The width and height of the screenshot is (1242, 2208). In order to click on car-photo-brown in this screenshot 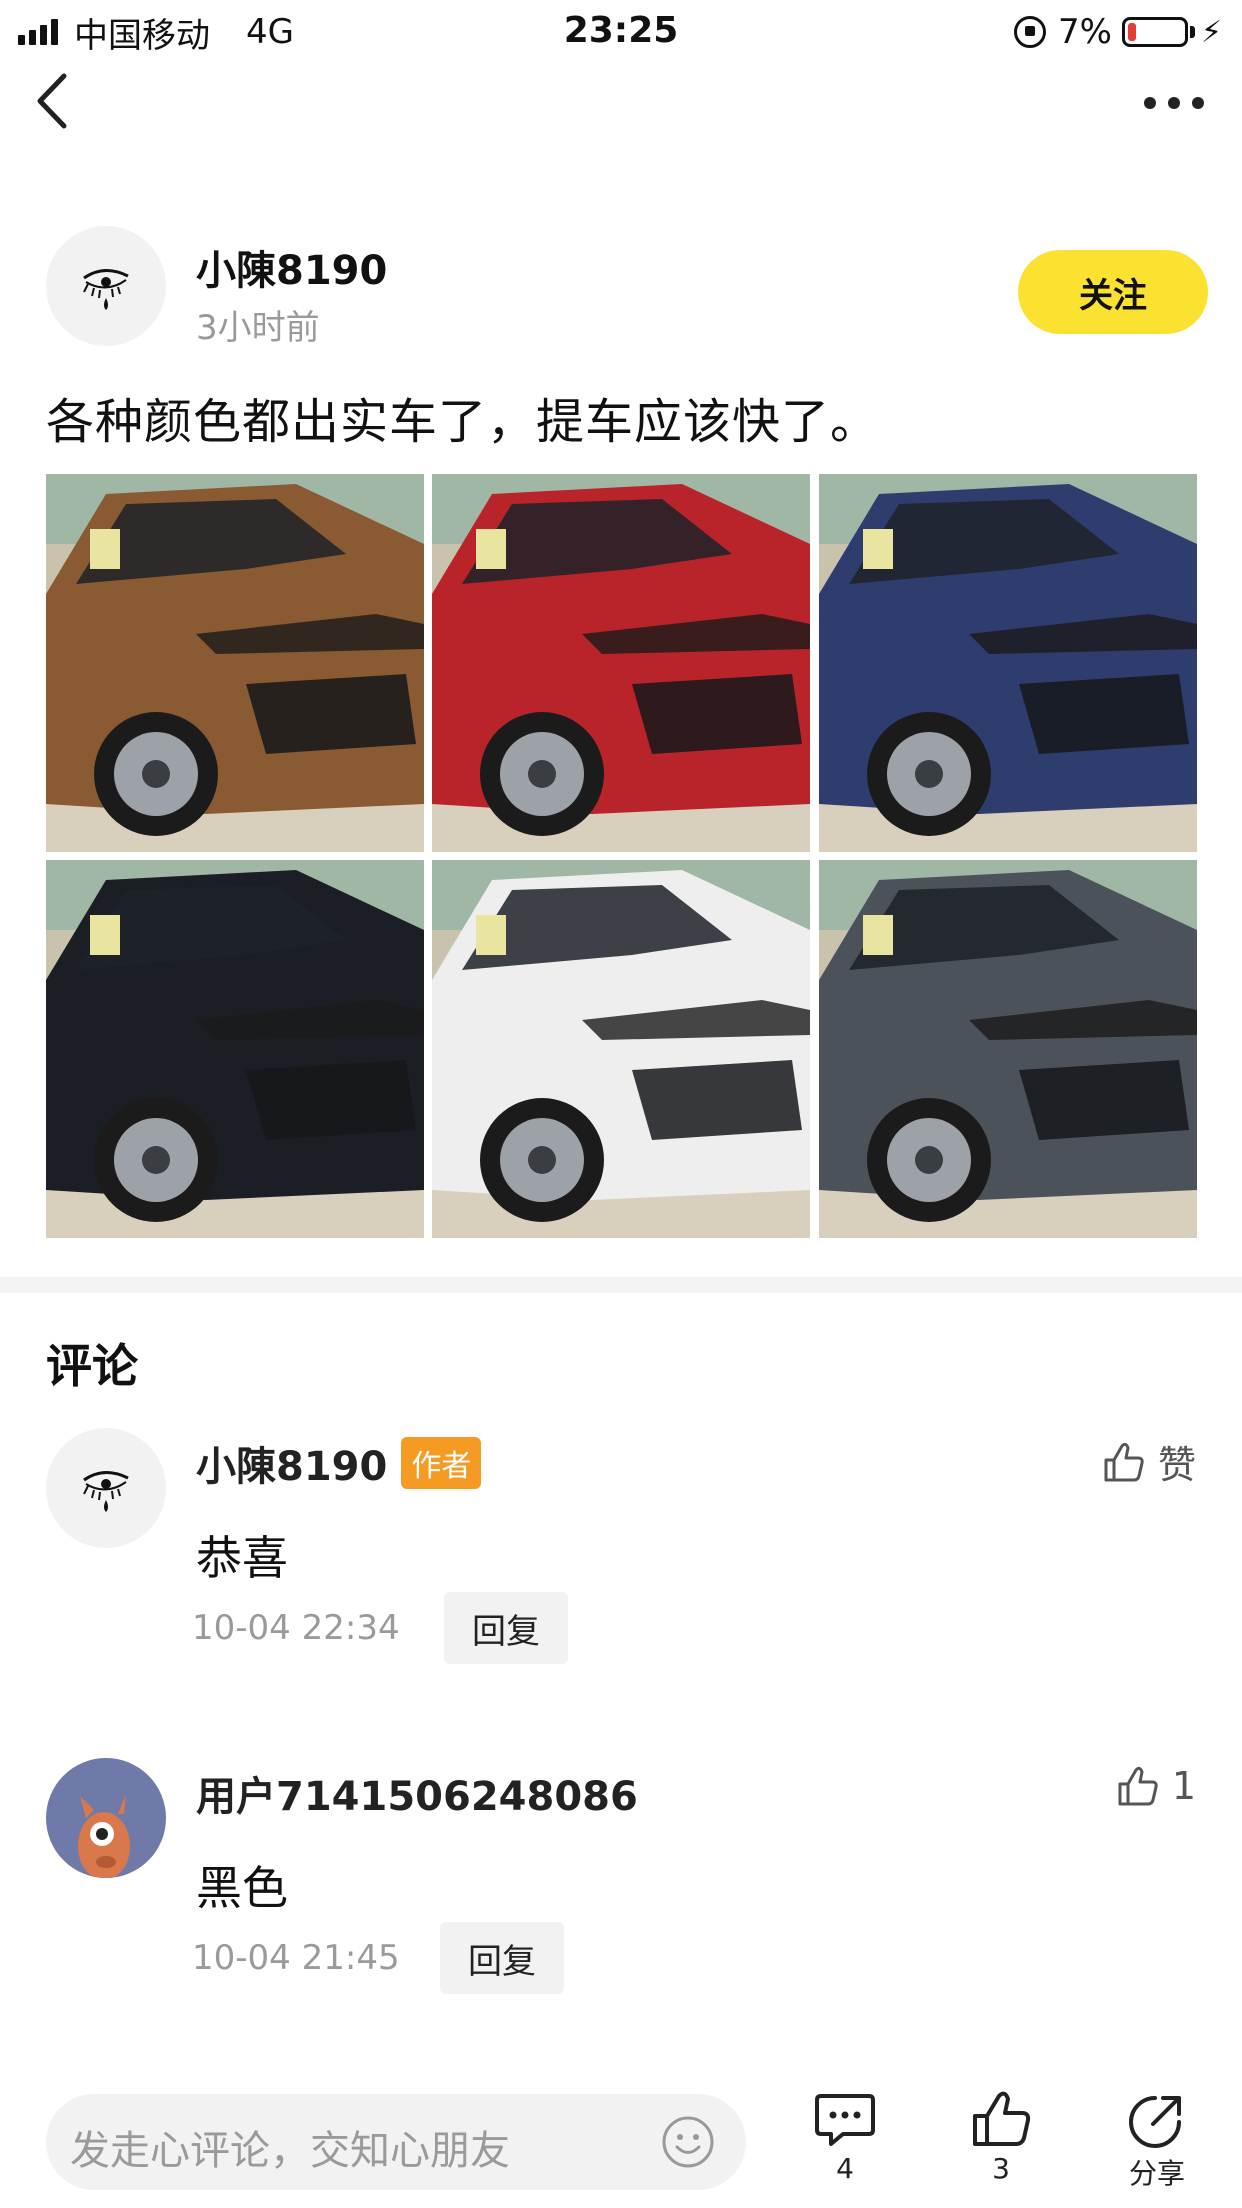, I will do `click(235, 663)`.